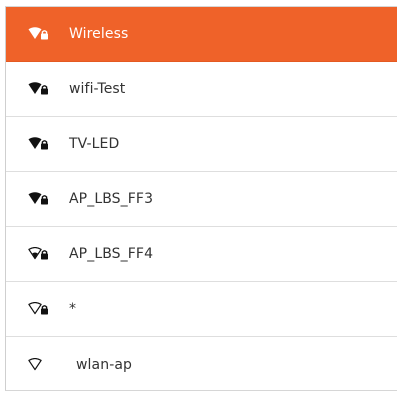  I want to click on network-name: Wireless, so click(99, 34).